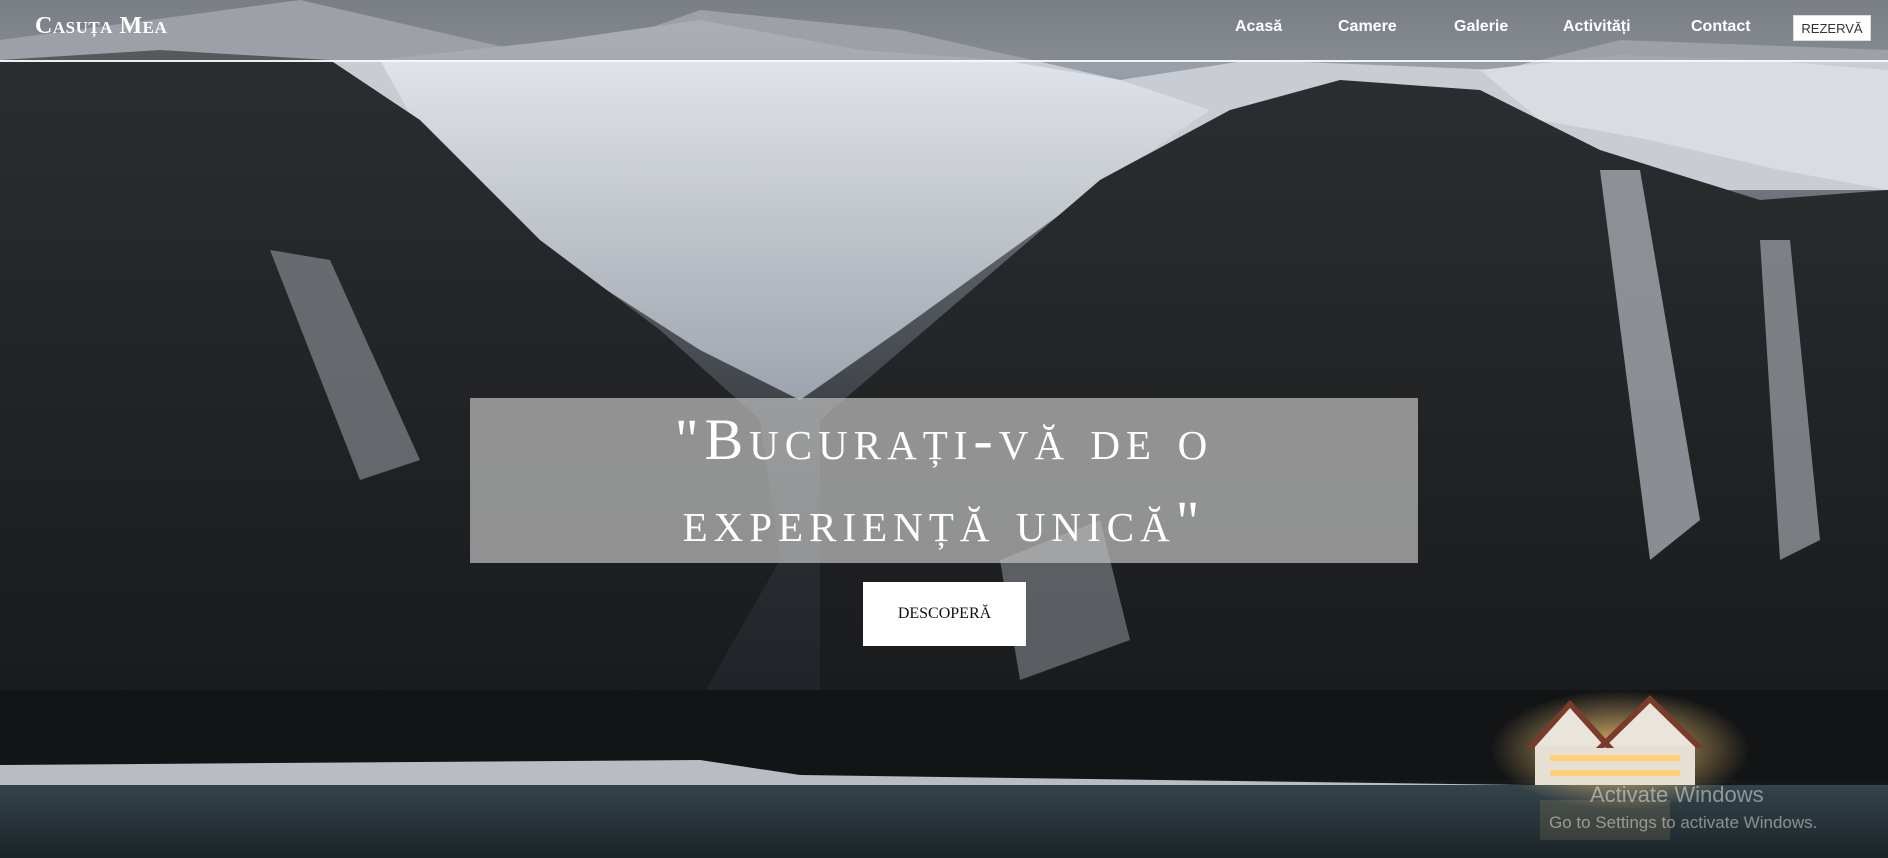 The height and width of the screenshot is (858, 1888). What do you see at coordinates (1832, 28) in the screenshot?
I see `reserve-button: REZERVĂ` at bounding box center [1832, 28].